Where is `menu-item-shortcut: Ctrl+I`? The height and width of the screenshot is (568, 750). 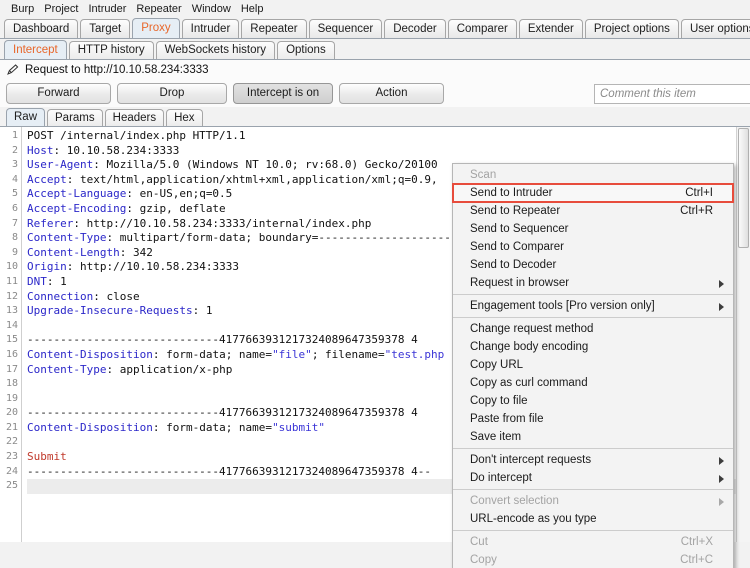
menu-item-shortcut: Ctrl+I is located at coordinates (699, 193).